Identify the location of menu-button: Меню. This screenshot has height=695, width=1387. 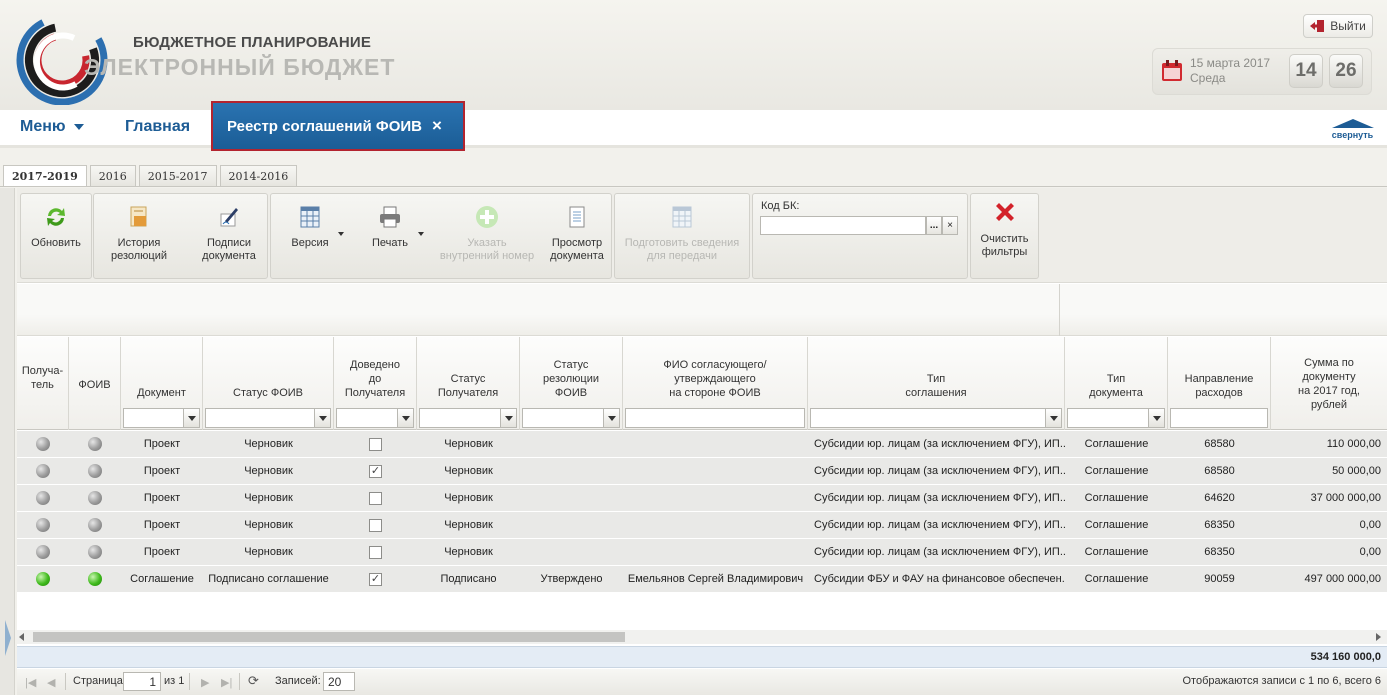
(52, 127).